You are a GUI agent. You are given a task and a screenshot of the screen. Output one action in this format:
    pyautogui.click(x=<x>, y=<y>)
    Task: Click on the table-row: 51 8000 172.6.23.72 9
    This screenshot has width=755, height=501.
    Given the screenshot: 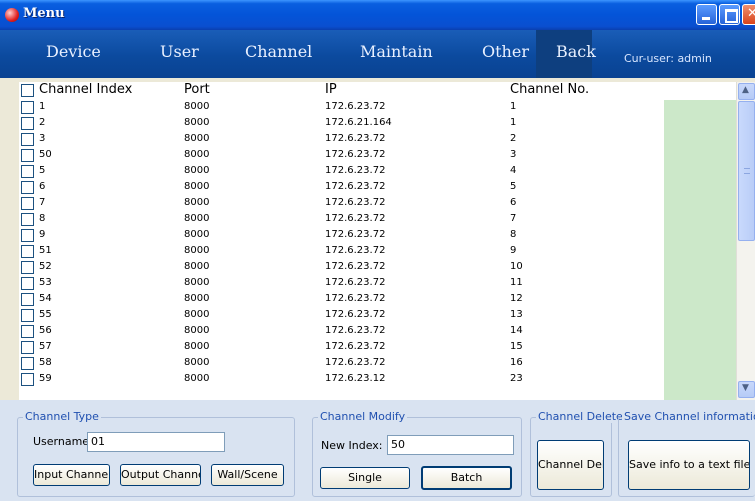 What is the action you would take?
    pyautogui.click(x=377, y=252)
    